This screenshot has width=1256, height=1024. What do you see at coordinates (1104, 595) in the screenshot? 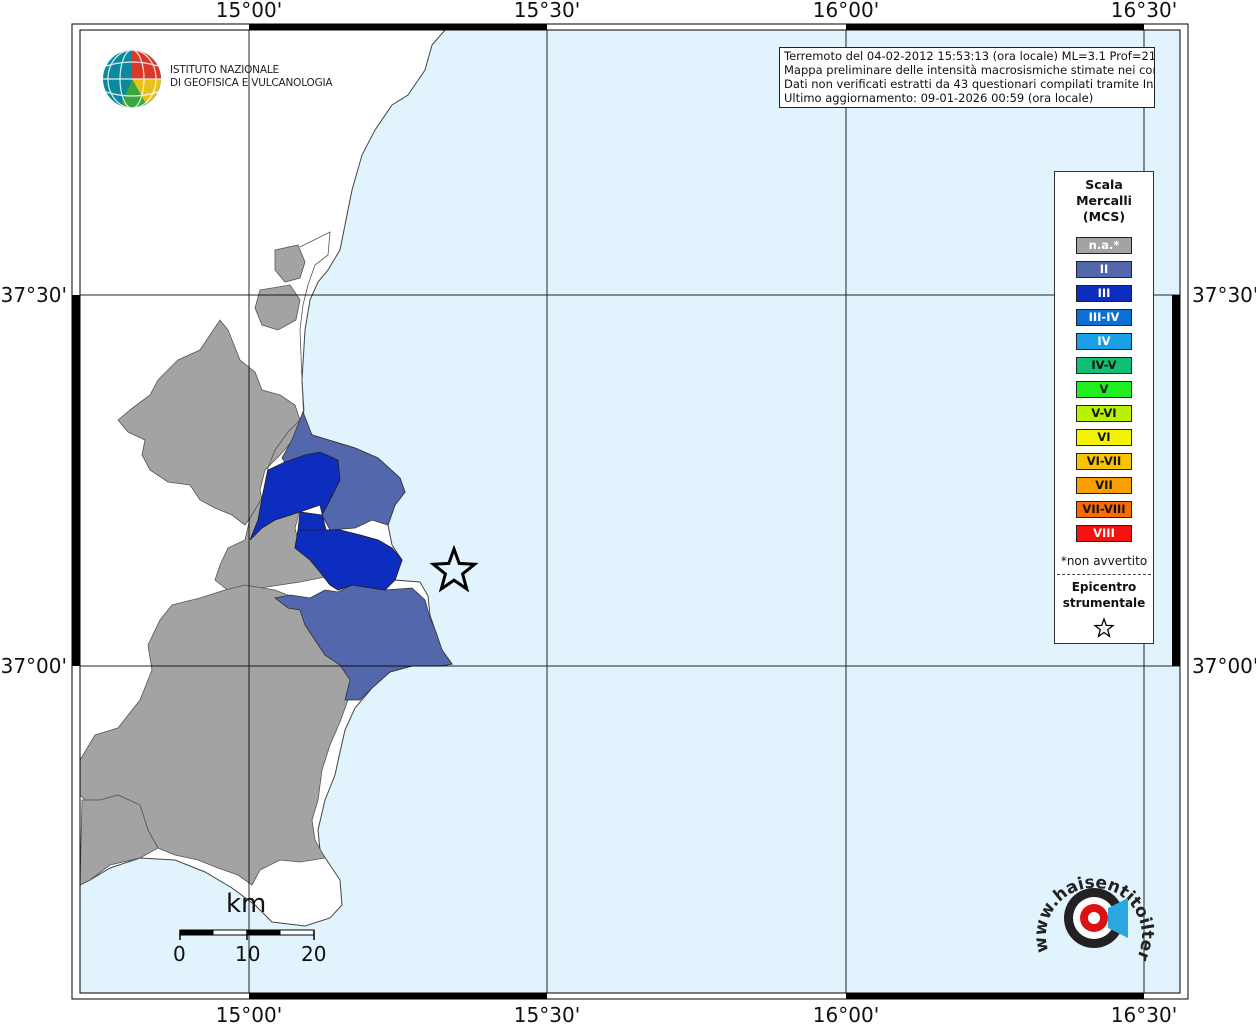
I see `epicenter-legend-title: Epicentro strumentale` at bounding box center [1104, 595].